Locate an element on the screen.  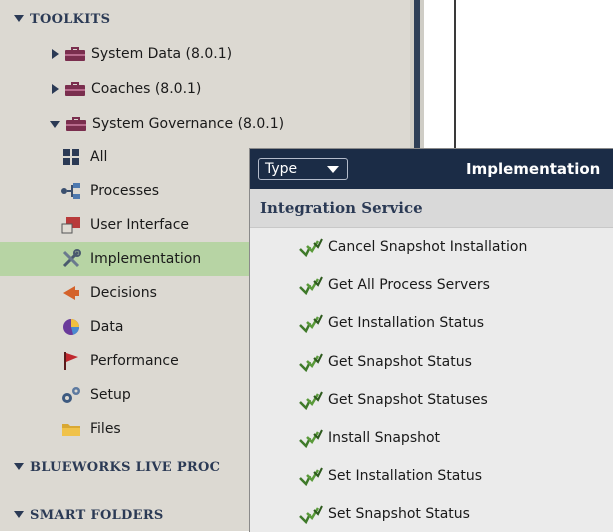
blueworks-section-header: BLUEWORKS LIVE PROC is located at coordinates (117, 468).